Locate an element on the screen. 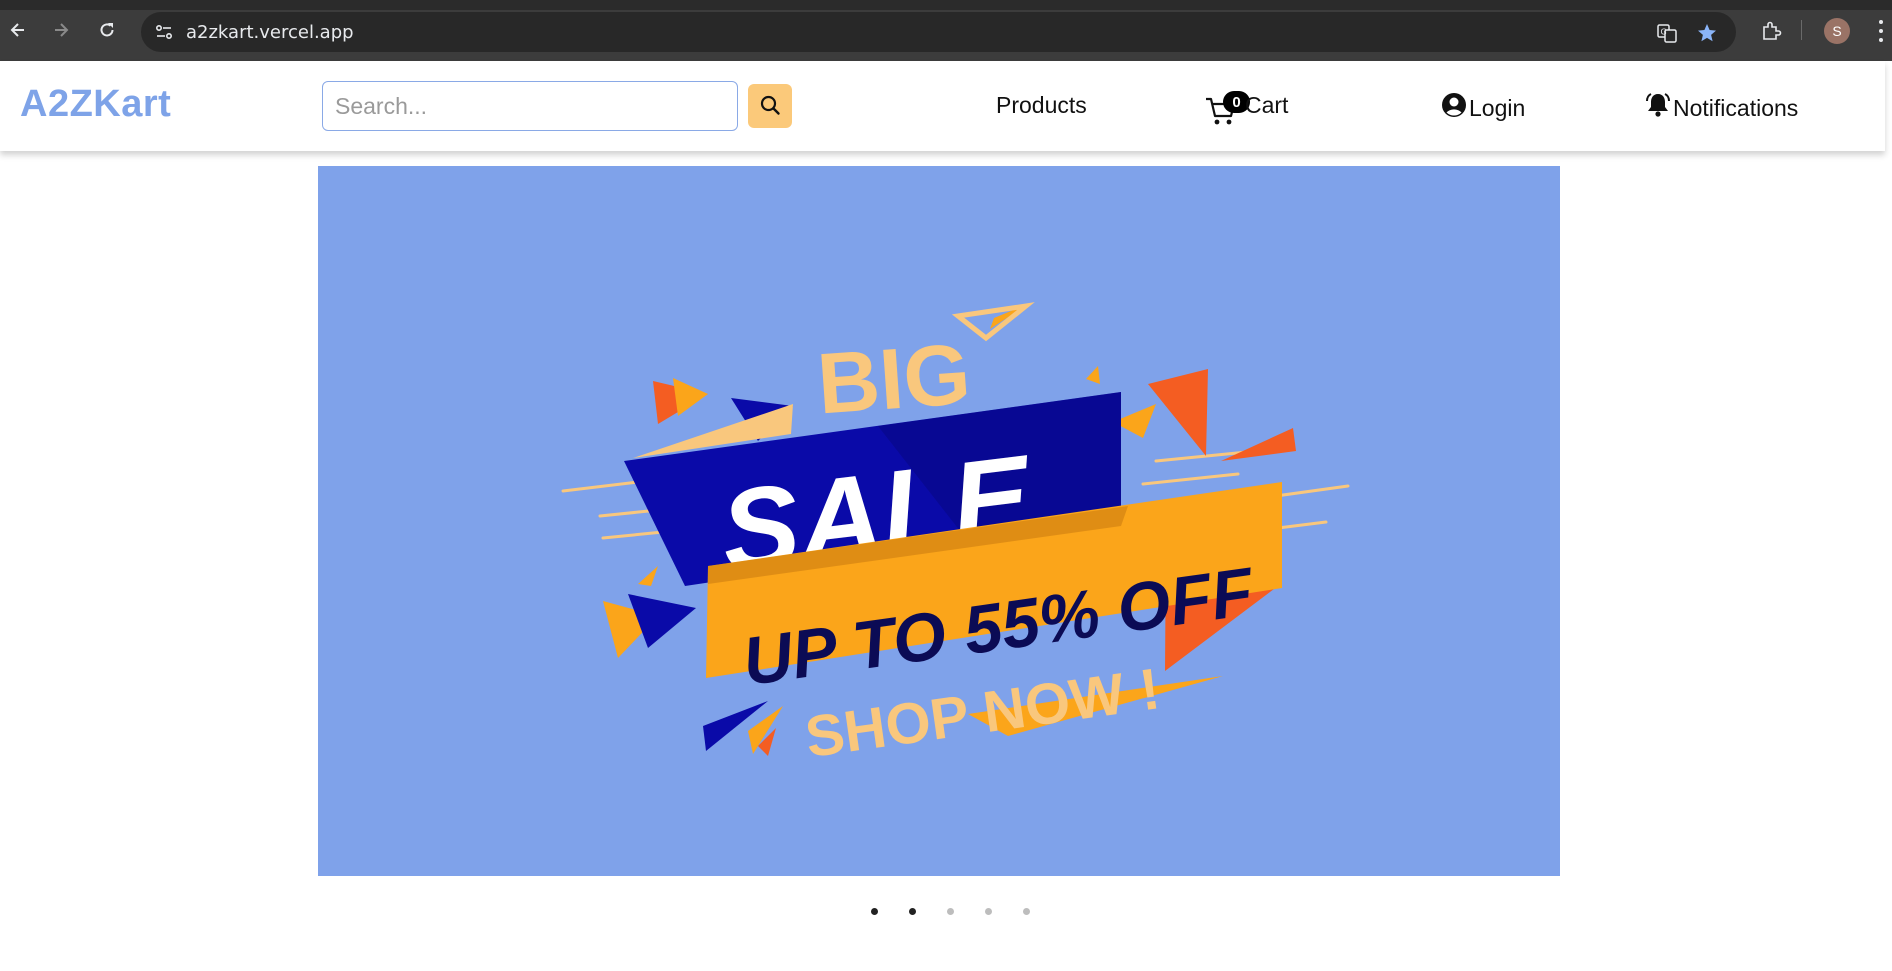  back-arrow-icon is located at coordinates (18, 30).